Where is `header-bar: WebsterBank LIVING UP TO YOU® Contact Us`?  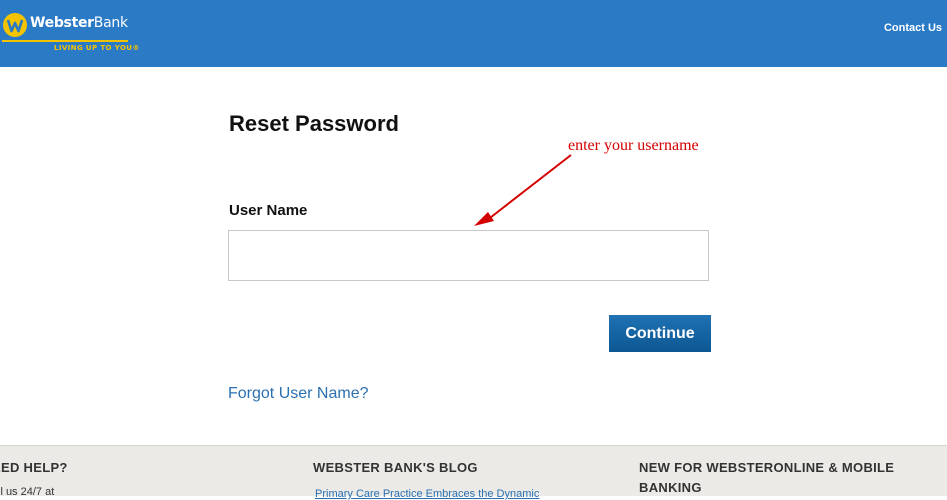 header-bar: WebsterBank LIVING UP TO YOU® Contact Us is located at coordinates (473, 33).